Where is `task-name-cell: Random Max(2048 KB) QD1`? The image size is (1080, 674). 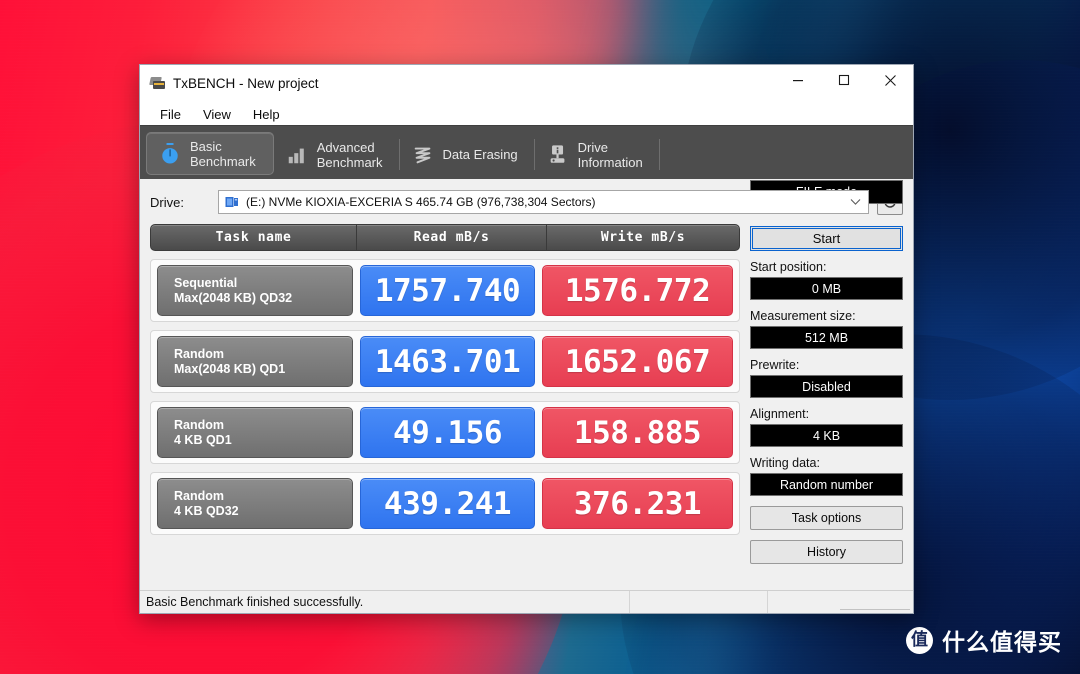
task-name-cell: Random Max(2048 KB) QD1 is located at coordinates (255, 361).